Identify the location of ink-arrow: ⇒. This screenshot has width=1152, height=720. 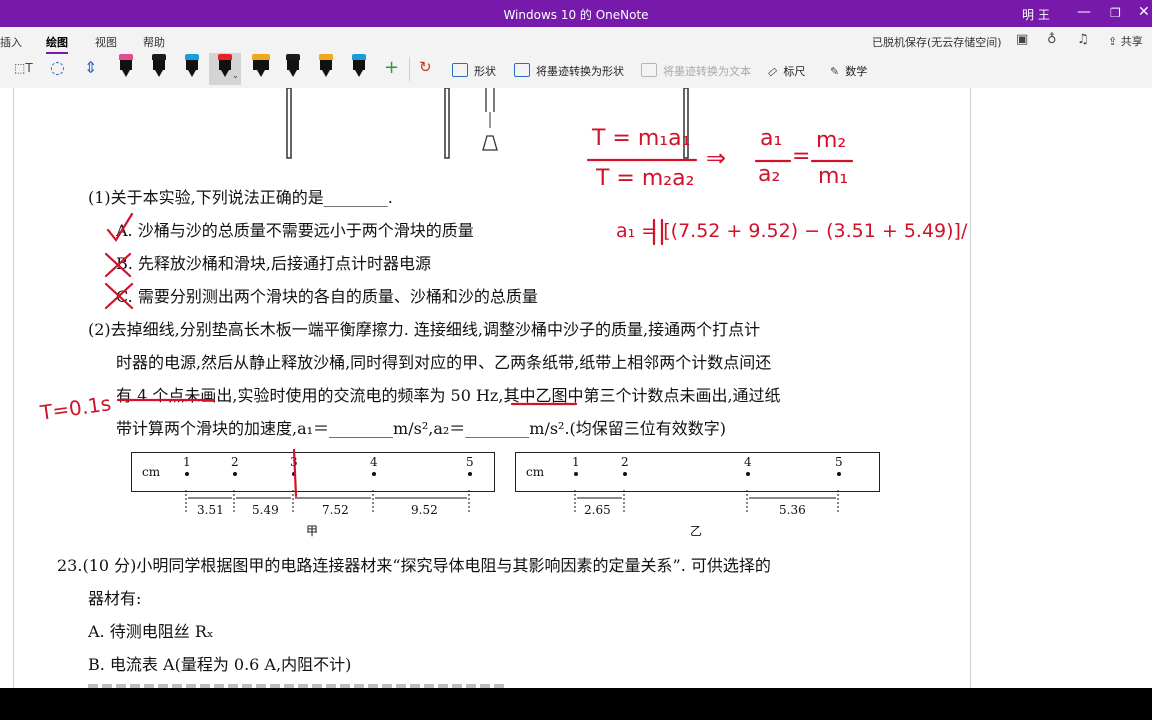
(716, 158).